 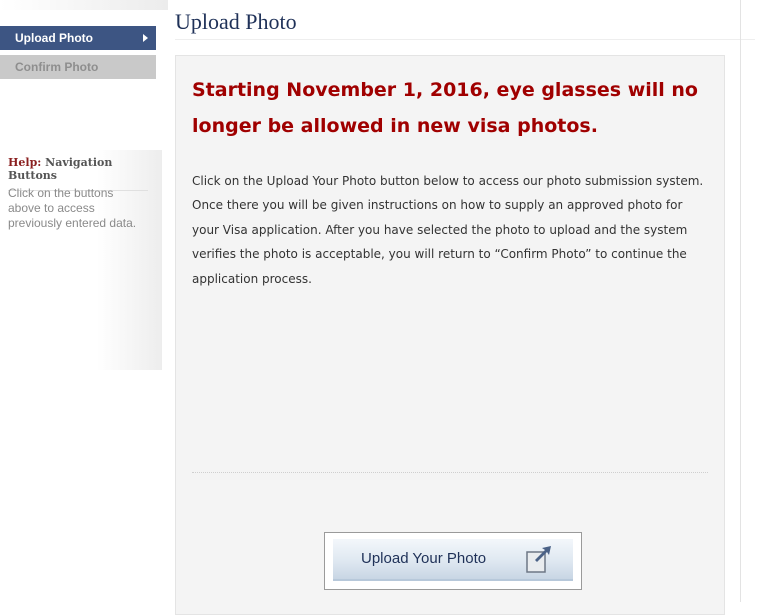 I want to click on page-title: Upload Photo, so click(x=236, y=21).